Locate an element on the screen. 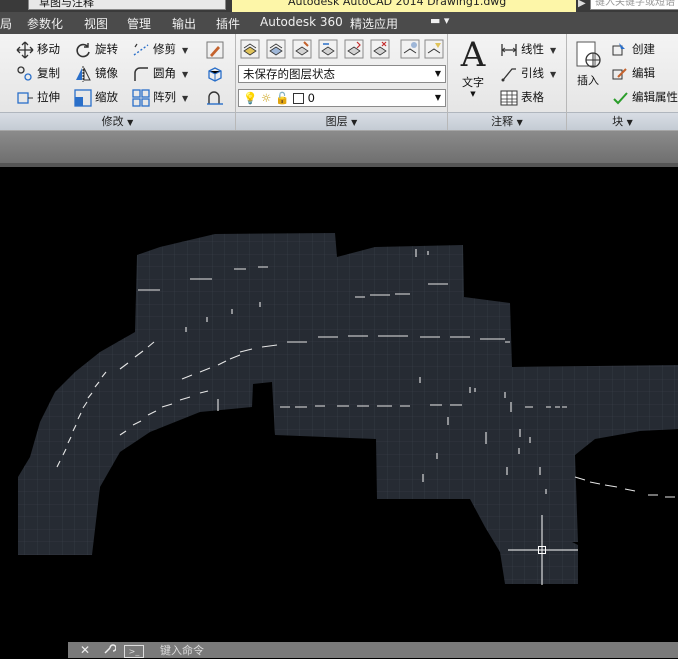 The image size is (678, 659). table-button: 表格 is located at coordinates (522, 97).